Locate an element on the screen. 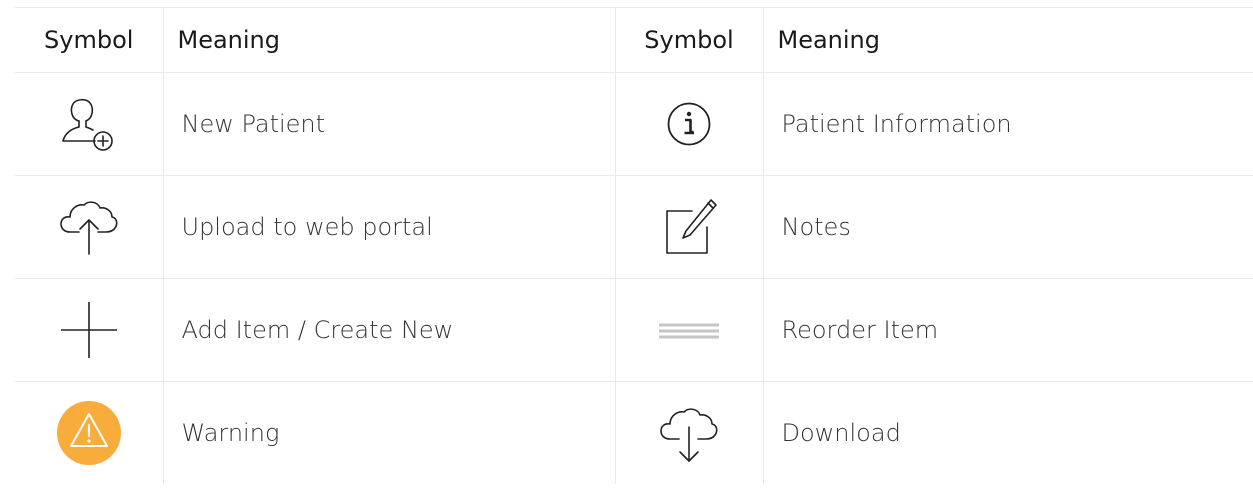  notes-edit-icon is located at coordinates (689, 227).